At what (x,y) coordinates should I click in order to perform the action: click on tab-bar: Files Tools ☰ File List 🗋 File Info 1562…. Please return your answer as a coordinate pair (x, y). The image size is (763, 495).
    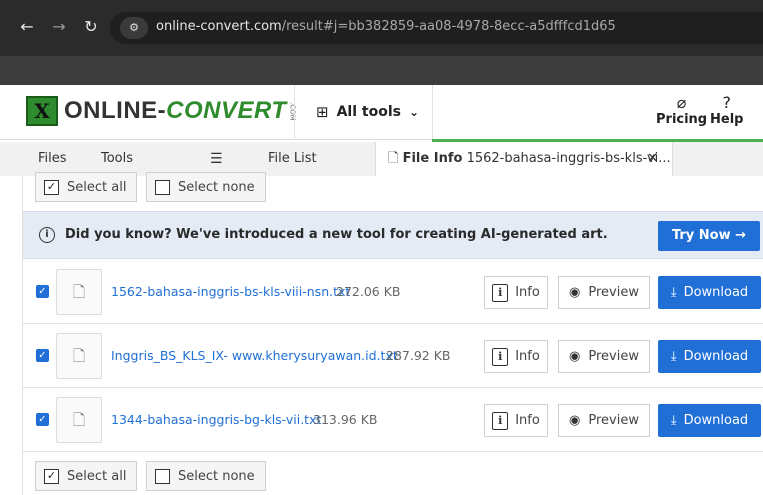
    Looking at the image, I should click on (381, 159).